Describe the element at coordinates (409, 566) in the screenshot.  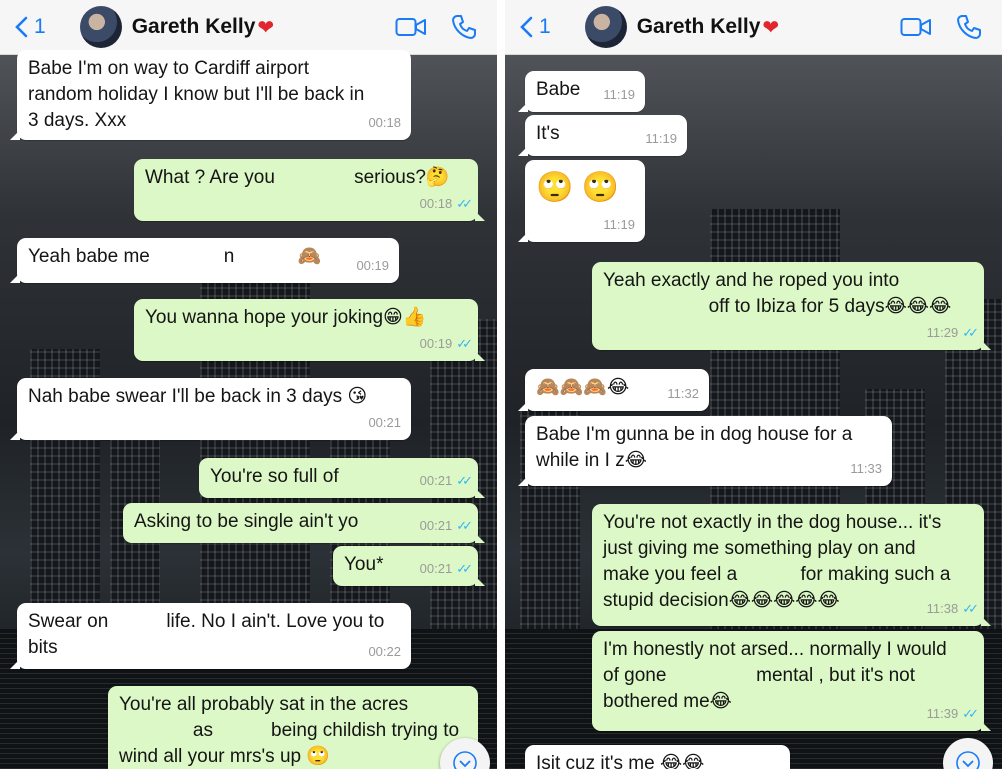
I see `message-outgoing: You* 00:21 ✓✓` at that location.